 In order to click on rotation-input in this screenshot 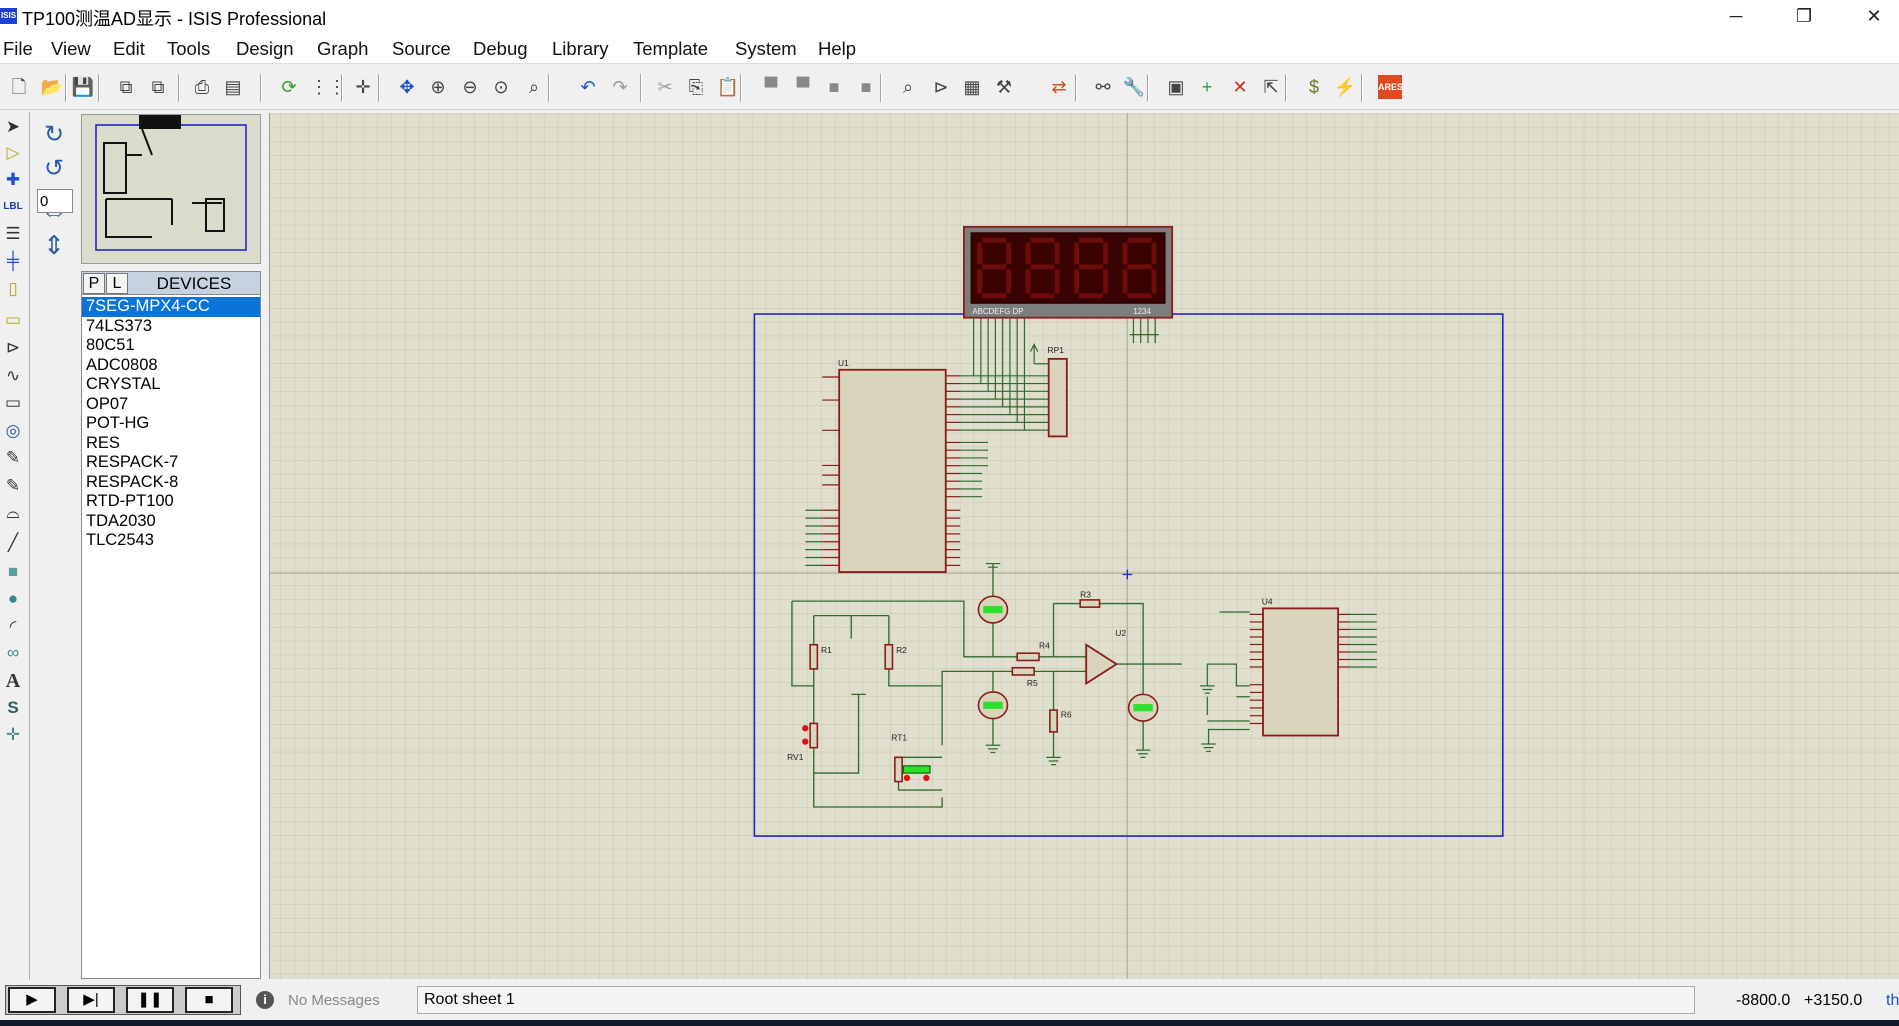, I will do `click(55, 201)`.